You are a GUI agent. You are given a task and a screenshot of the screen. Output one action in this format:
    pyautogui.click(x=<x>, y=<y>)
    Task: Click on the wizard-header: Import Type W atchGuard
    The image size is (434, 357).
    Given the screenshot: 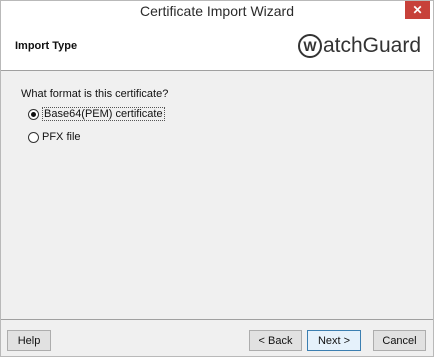 What is the action you would take?
    pyautogui.click(x=217, y=47)
    